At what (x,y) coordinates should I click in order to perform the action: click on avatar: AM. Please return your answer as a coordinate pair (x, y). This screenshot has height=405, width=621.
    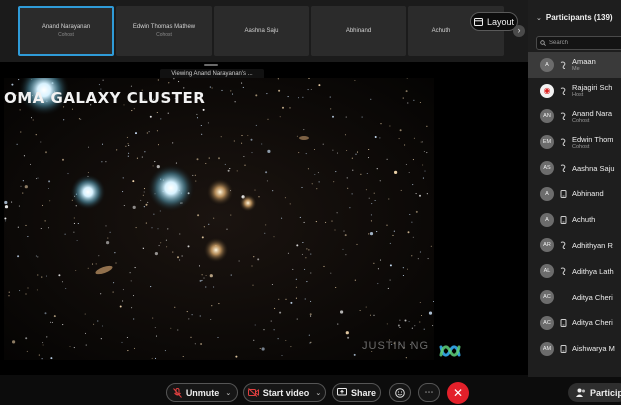
    Looking at the image, I should click on (547, 348).